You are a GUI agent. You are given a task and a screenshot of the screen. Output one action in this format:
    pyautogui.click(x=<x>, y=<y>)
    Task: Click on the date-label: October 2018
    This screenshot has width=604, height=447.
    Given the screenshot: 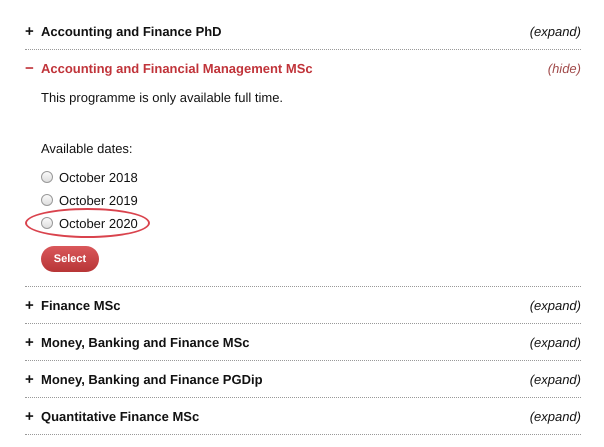 What is the action you would take?
    pyautogui.click(x=98, y=177)
    